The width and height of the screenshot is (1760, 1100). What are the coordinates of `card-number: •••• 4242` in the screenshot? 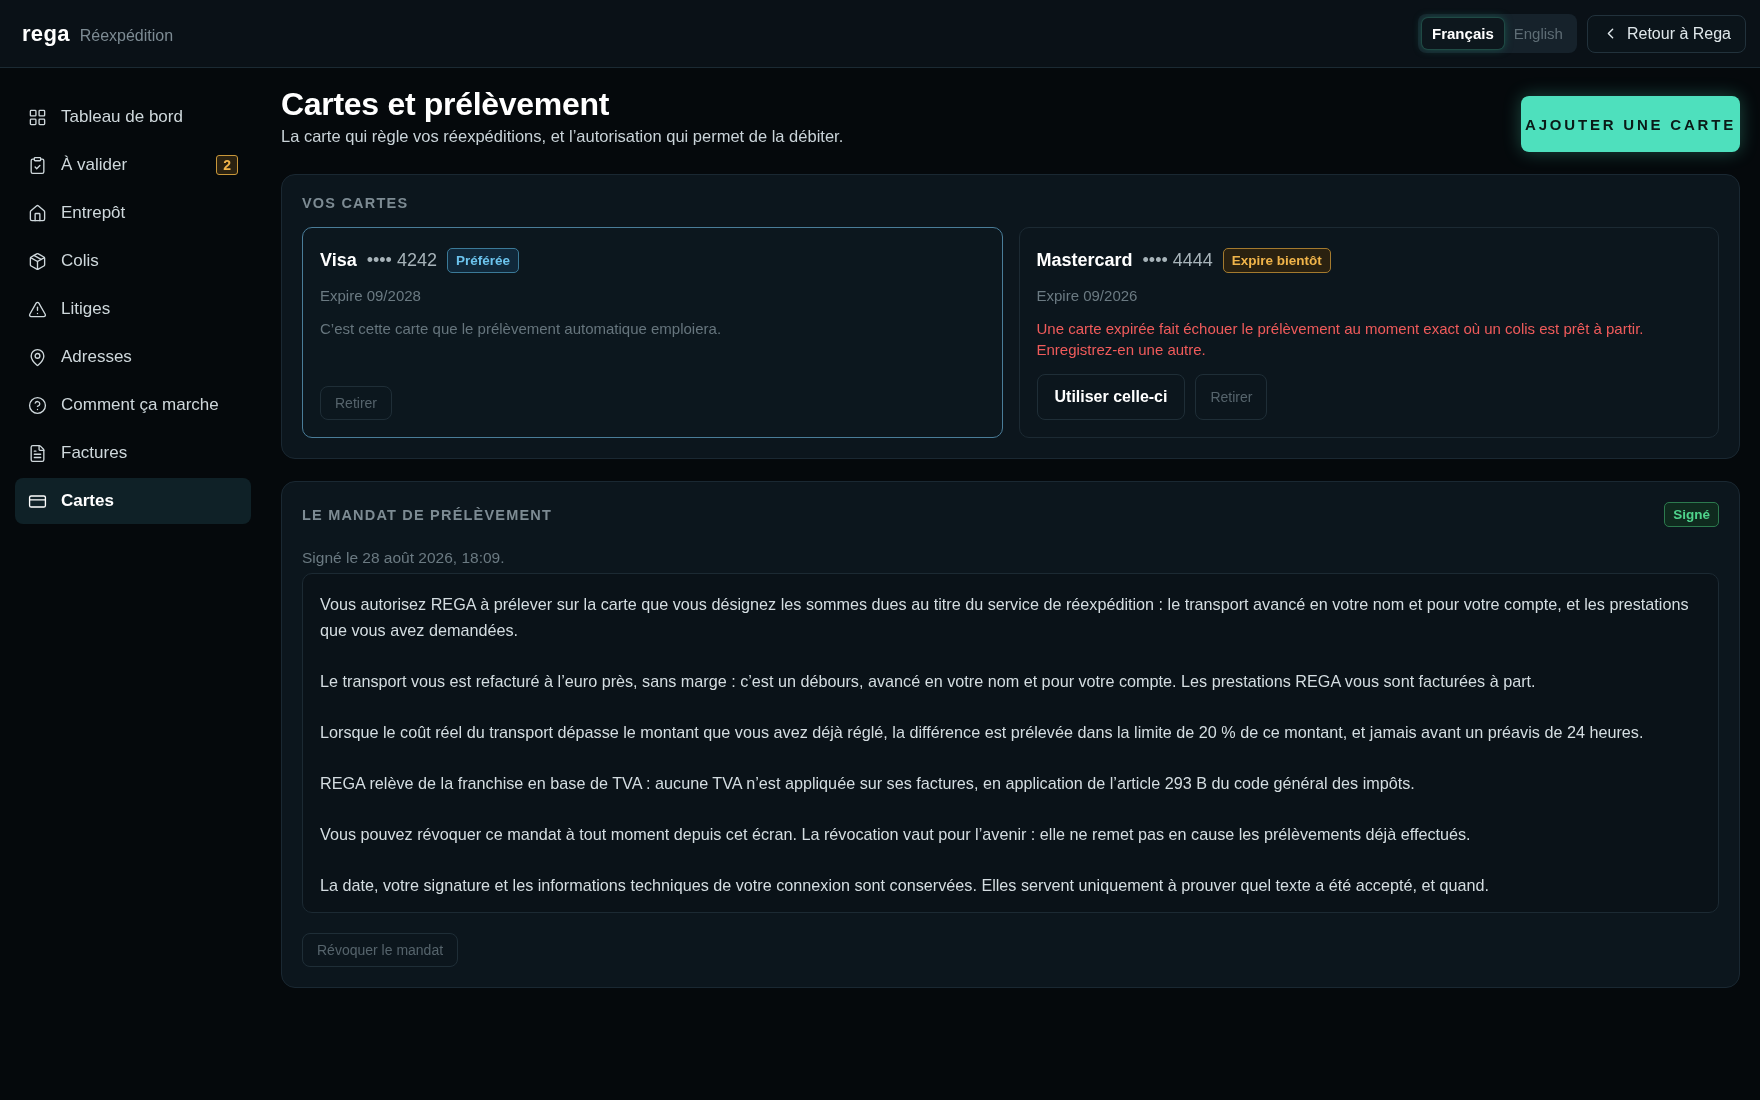 It's located at (401, 260).